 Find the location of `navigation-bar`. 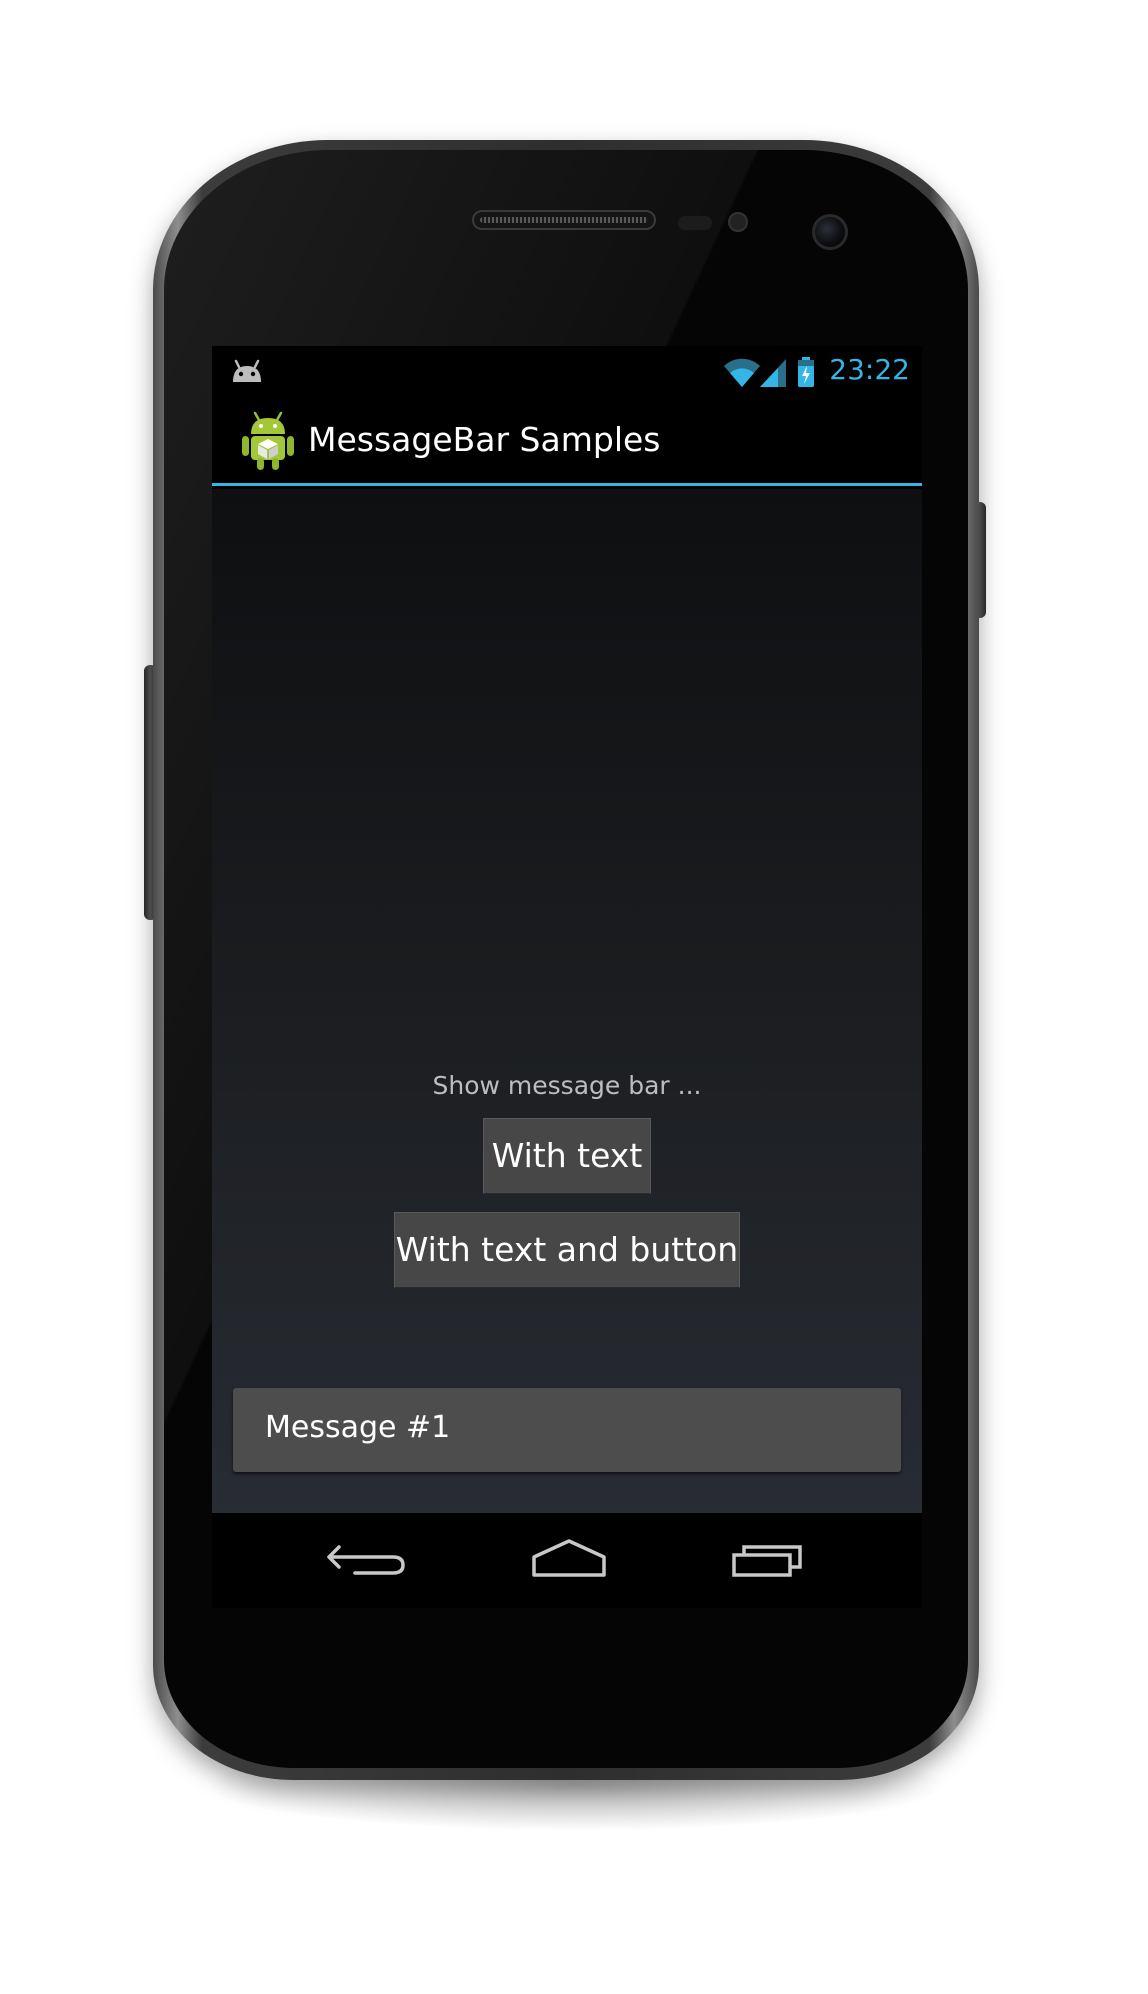

navigation-bar is located at coordinates (567, 1560).